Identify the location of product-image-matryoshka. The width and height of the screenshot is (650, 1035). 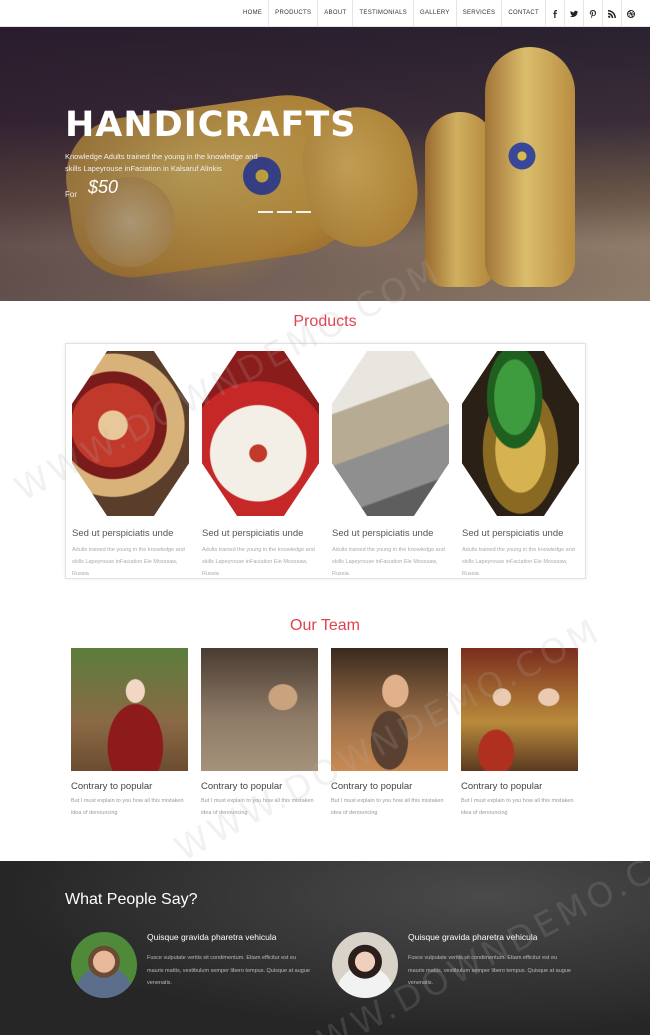
(130, 433).